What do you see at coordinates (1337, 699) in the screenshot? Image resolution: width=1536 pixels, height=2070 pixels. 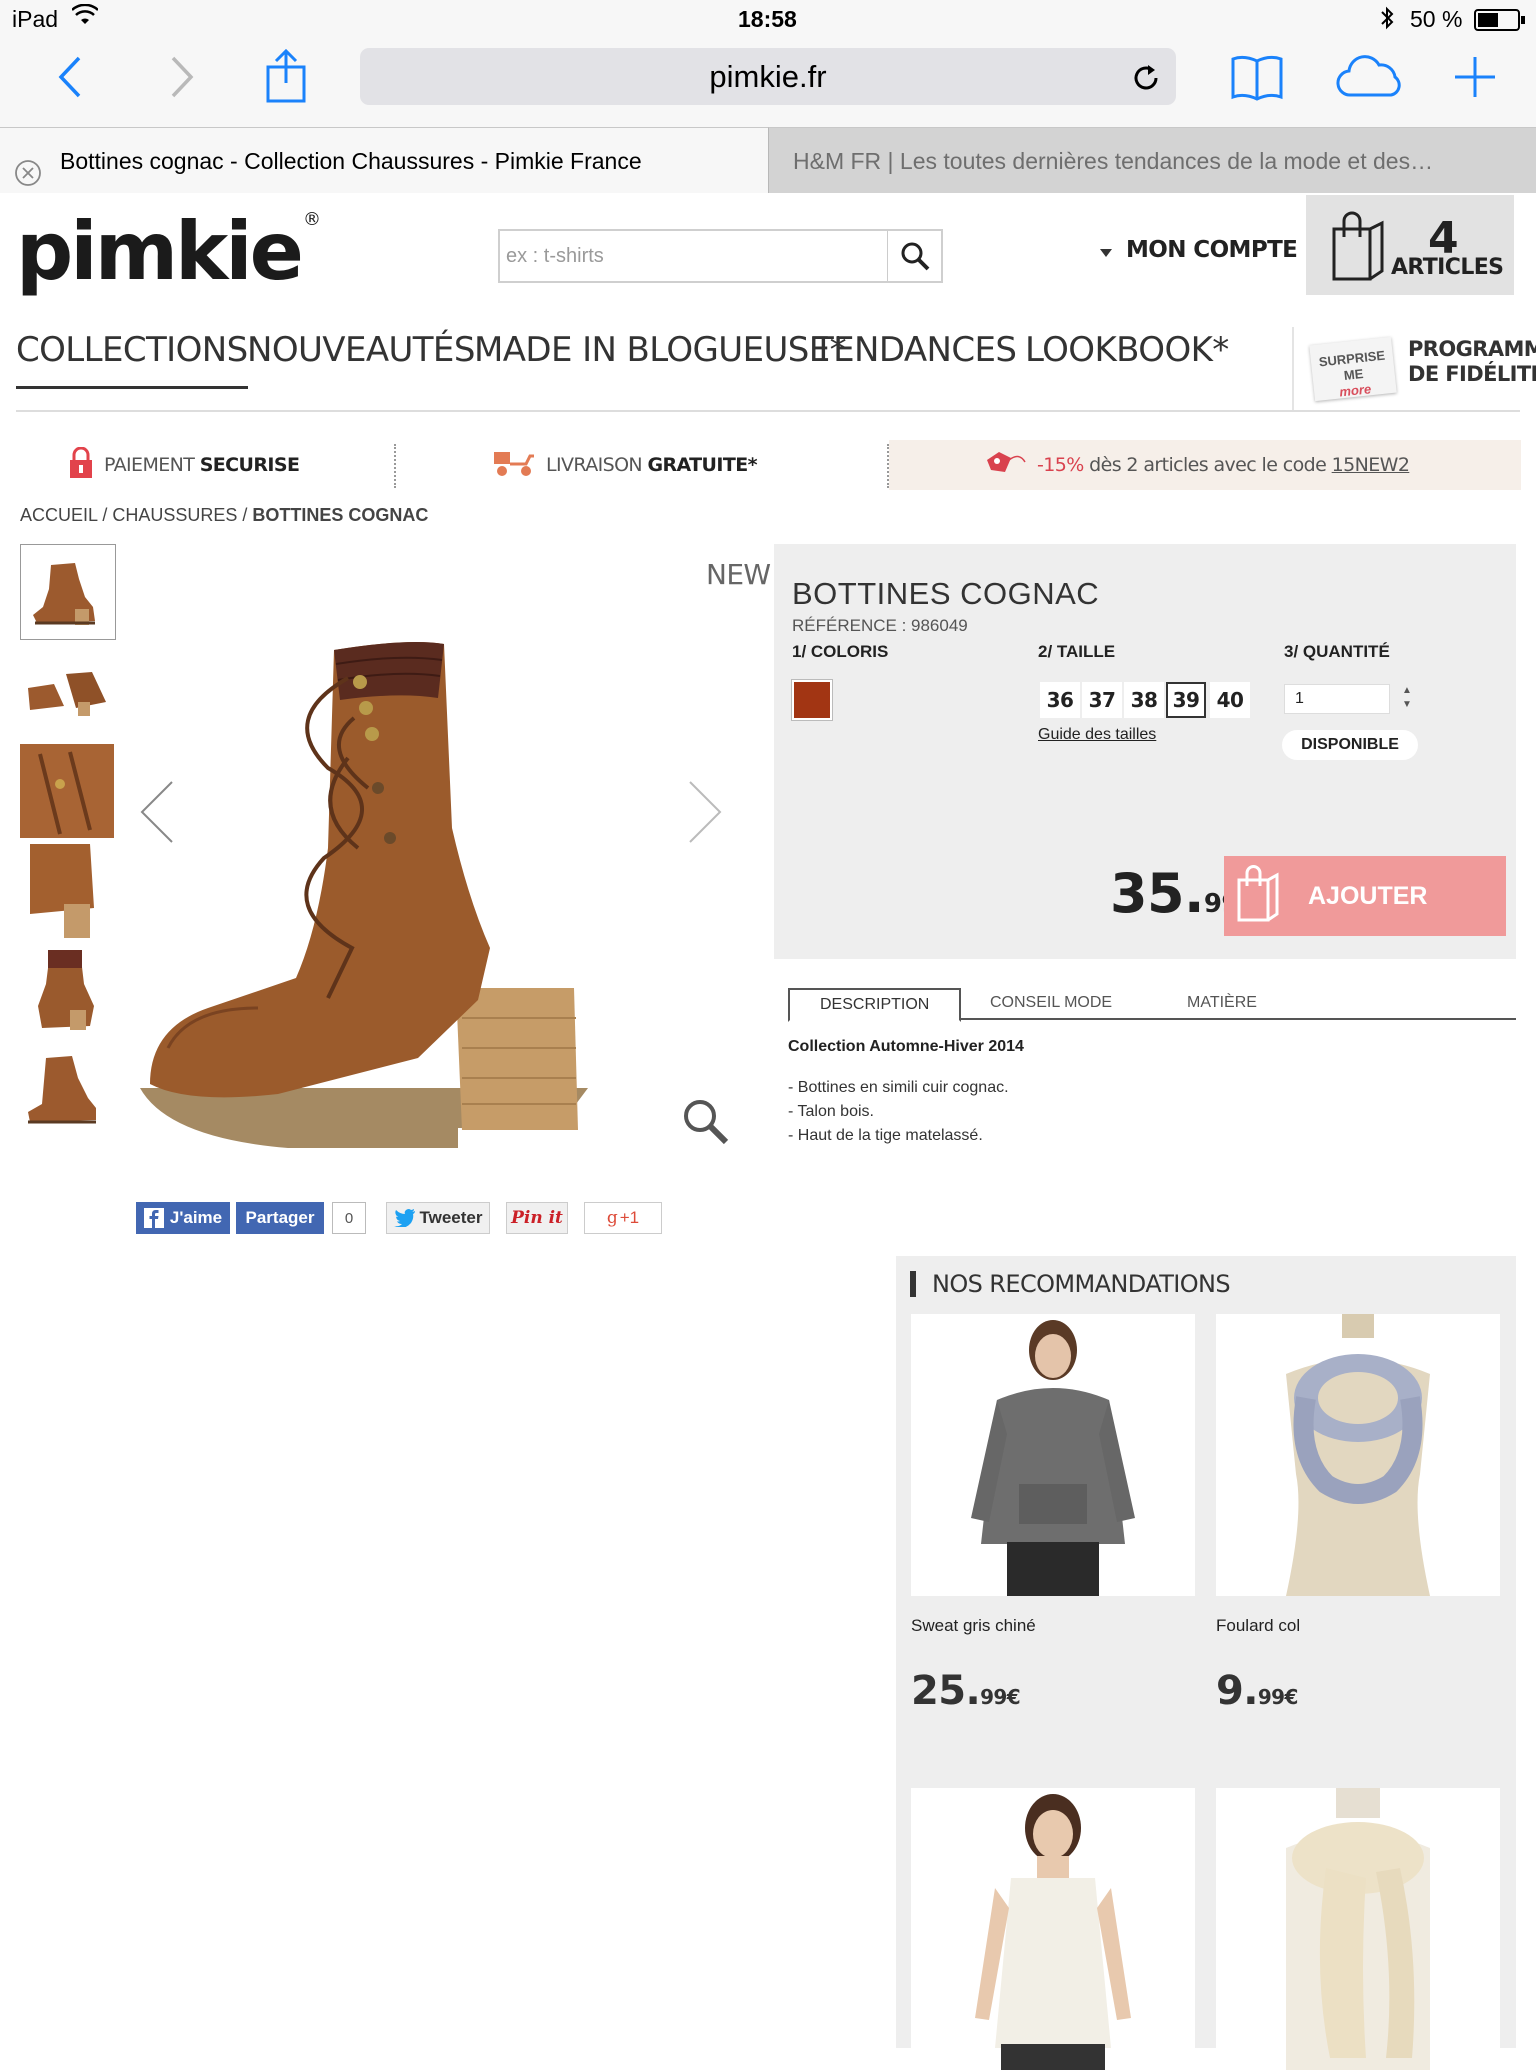 I see `quantity-input: 1` at bounding box center [1337, 699].